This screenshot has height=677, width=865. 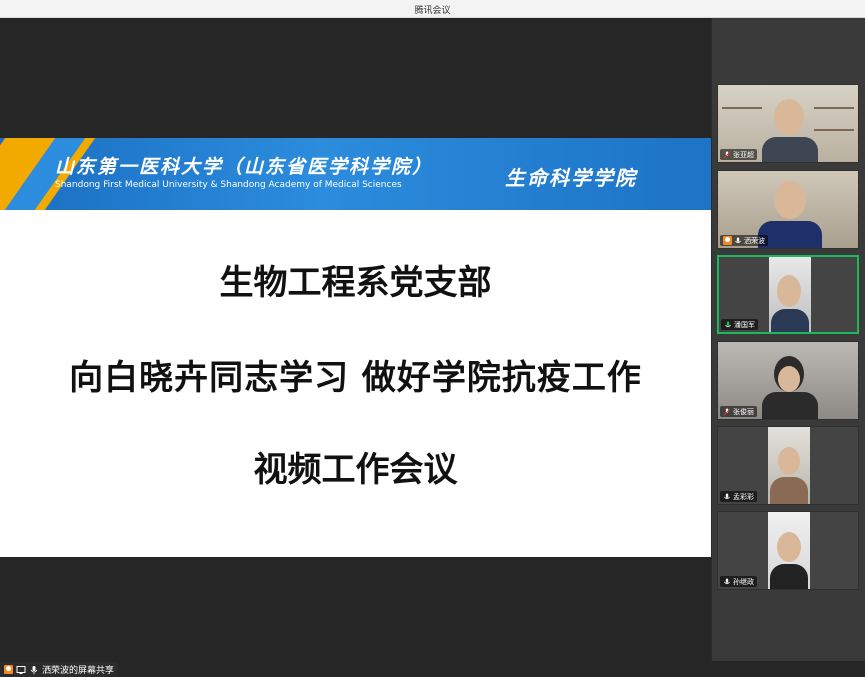 What do you see at coordinates (244, 167) in the screenshot?
I see `banner-university-name: 山东第一医科大学（山东省医学科学院）` at bounding box center [244, 167].